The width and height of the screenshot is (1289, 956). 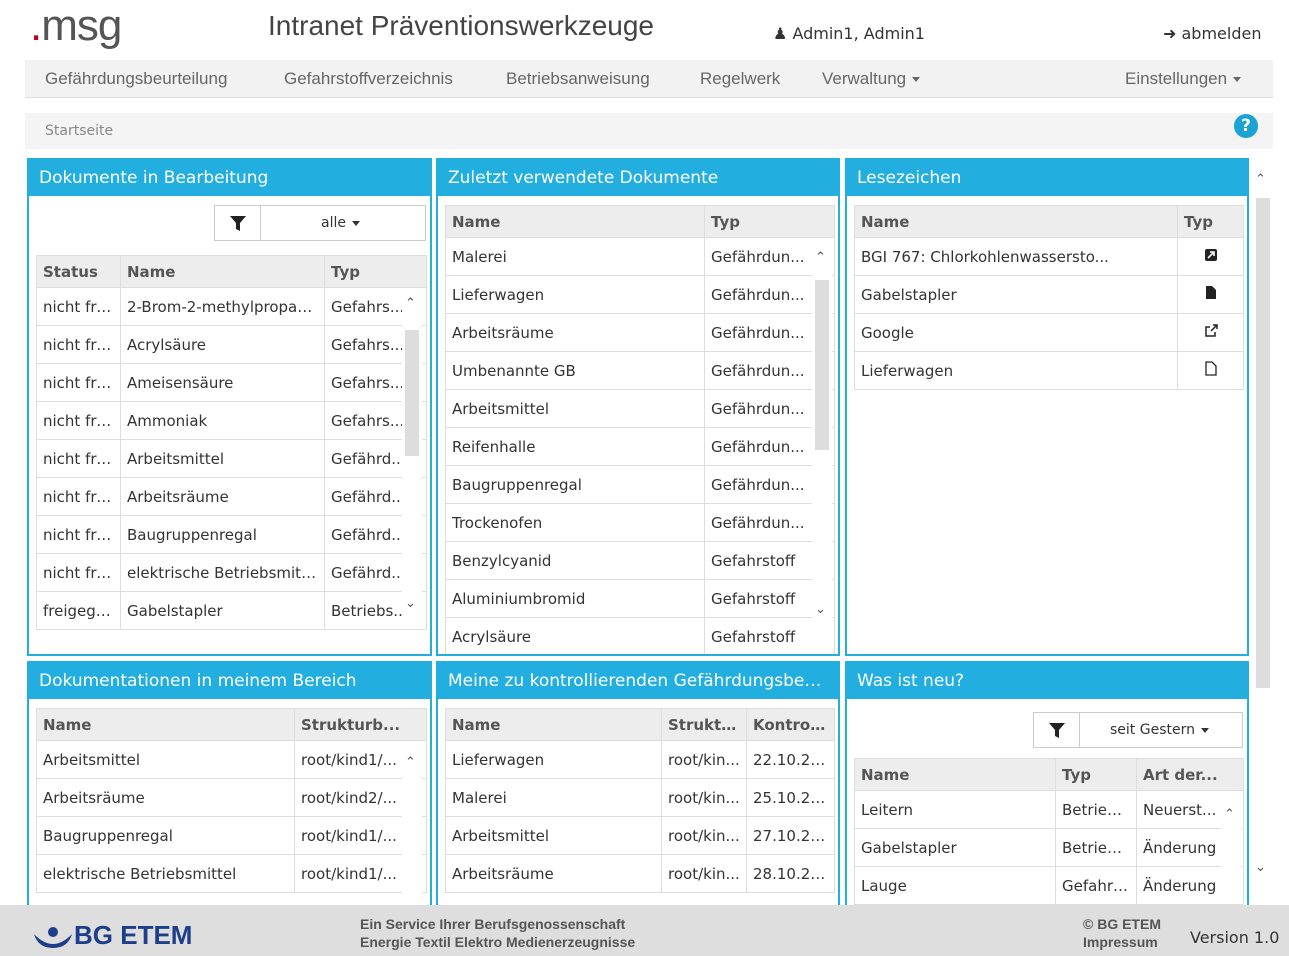 I want to click on nav-regelwerk: Regelwerk, so click(x=740, y=79).